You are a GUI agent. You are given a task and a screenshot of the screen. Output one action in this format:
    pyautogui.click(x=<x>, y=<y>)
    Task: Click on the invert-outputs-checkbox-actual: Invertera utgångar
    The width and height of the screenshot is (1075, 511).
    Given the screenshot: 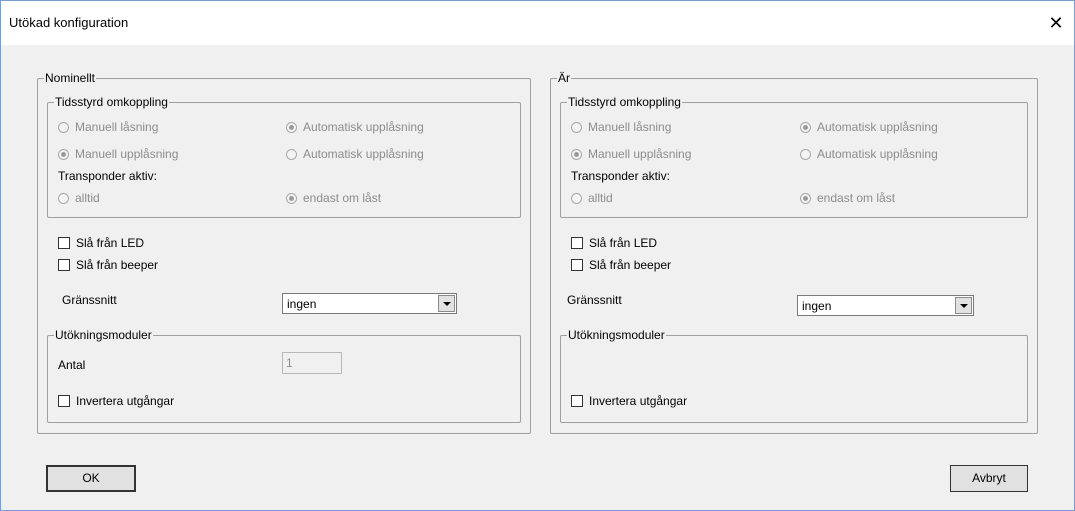 What is the action you would take?
    pyautogui.click(x=629, y=401)
    